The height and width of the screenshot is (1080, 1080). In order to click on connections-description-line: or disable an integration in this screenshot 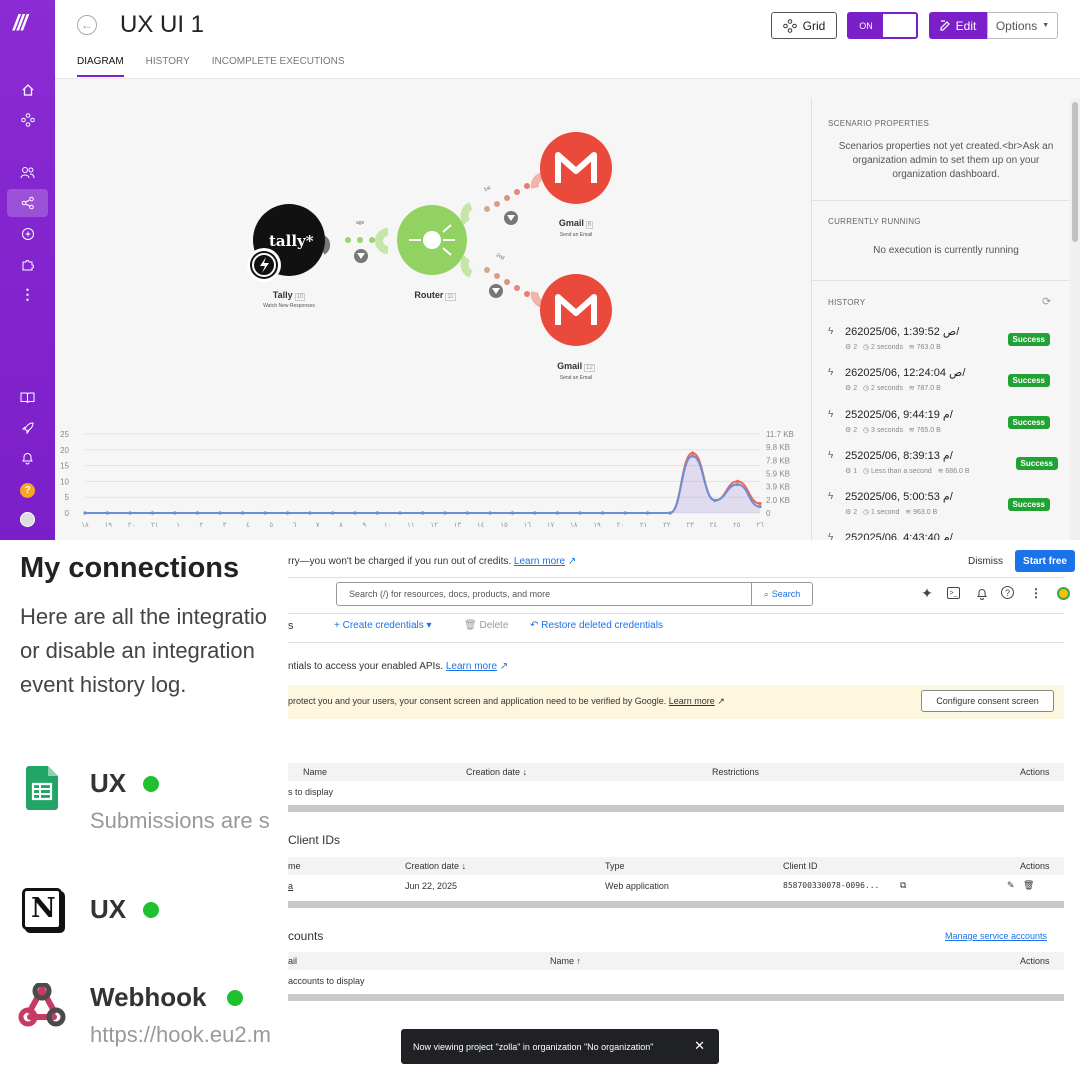, I will do `click(137, 650)`.